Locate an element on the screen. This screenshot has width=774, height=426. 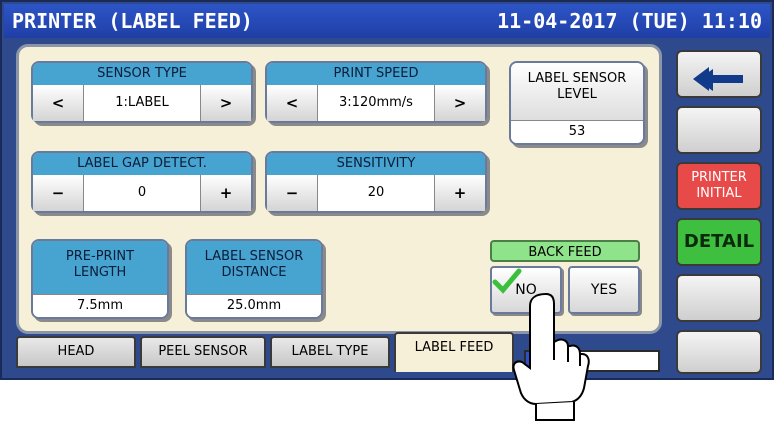
sensitivity-label: SENSITIVITY is located at coordinates (376, 164).